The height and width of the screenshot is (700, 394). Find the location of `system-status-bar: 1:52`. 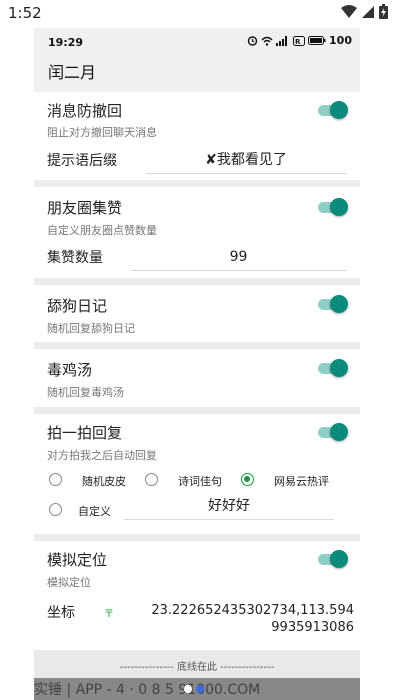

system-status-bar: 1:52 is located at coordinates (197, 14).